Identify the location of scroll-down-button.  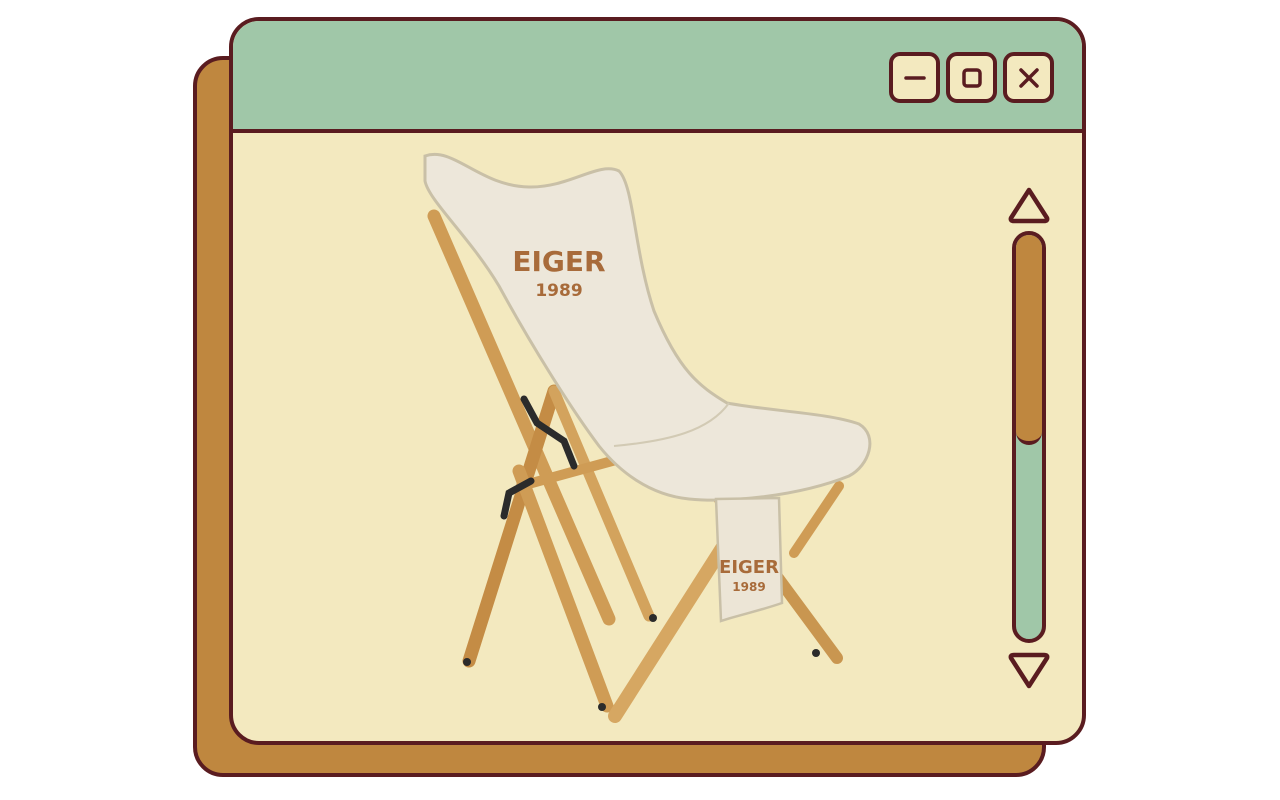
(1029, 670).